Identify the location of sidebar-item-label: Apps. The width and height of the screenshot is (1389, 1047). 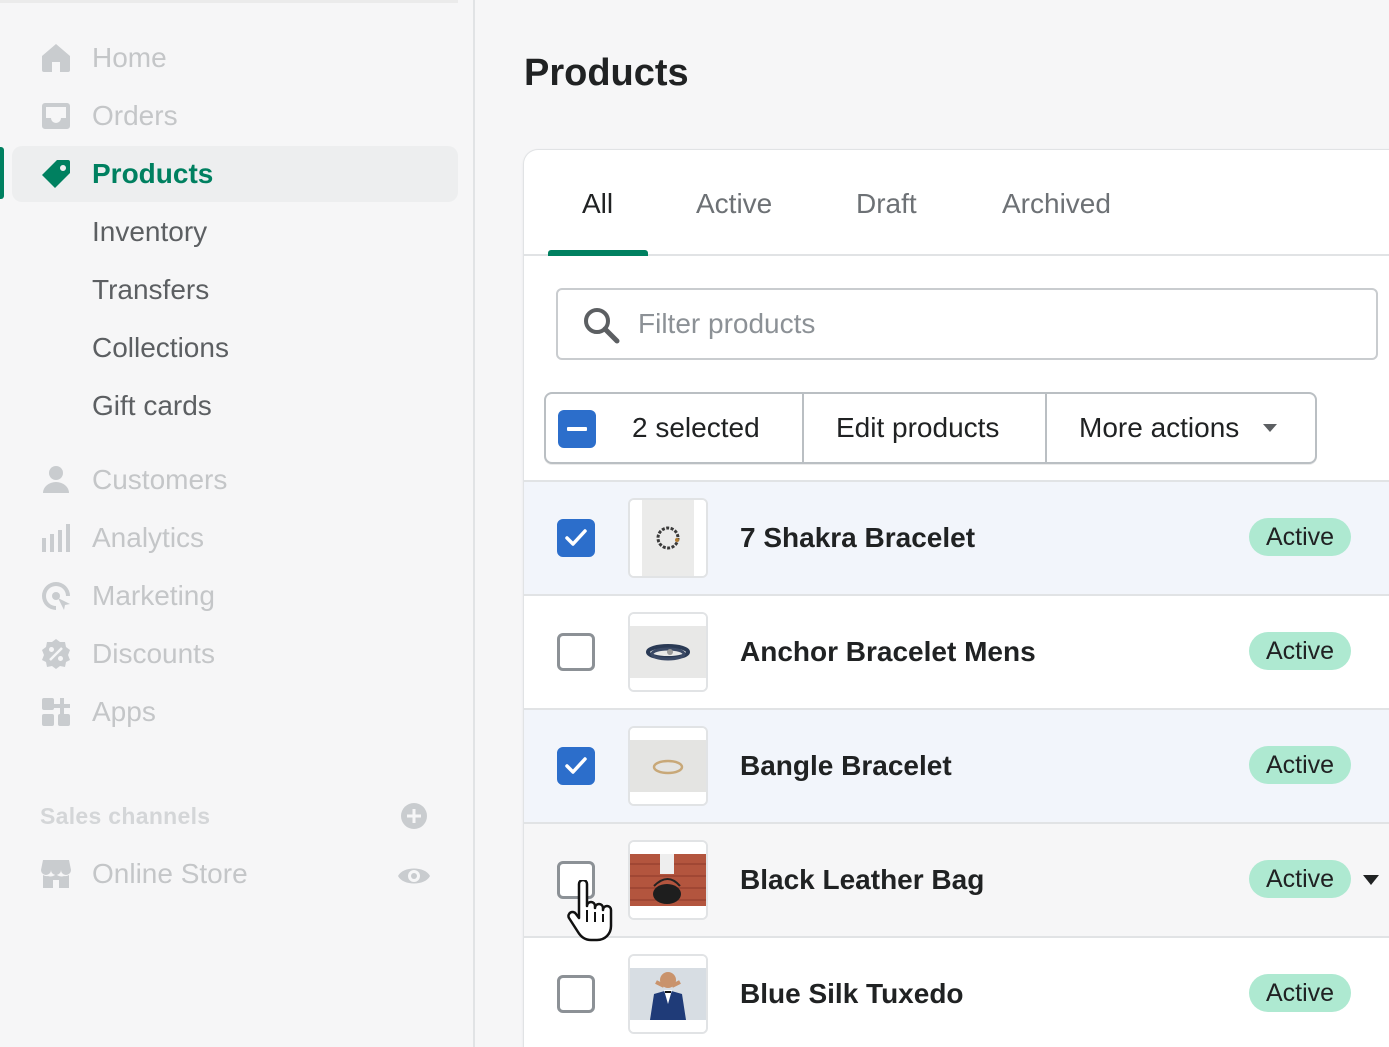
(124, 711).